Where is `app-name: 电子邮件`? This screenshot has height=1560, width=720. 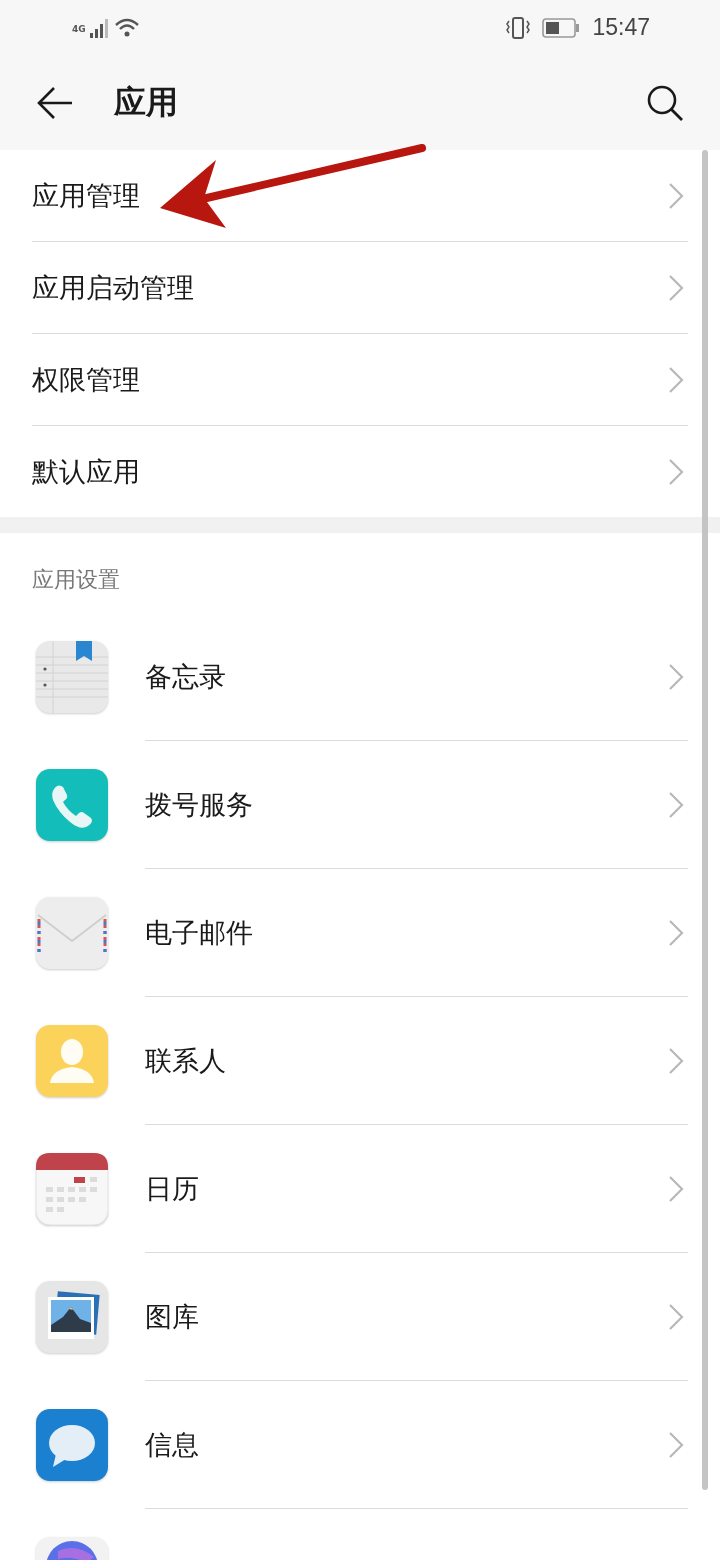
app-name: 电子邮件 is located at coordinates (406, 932).